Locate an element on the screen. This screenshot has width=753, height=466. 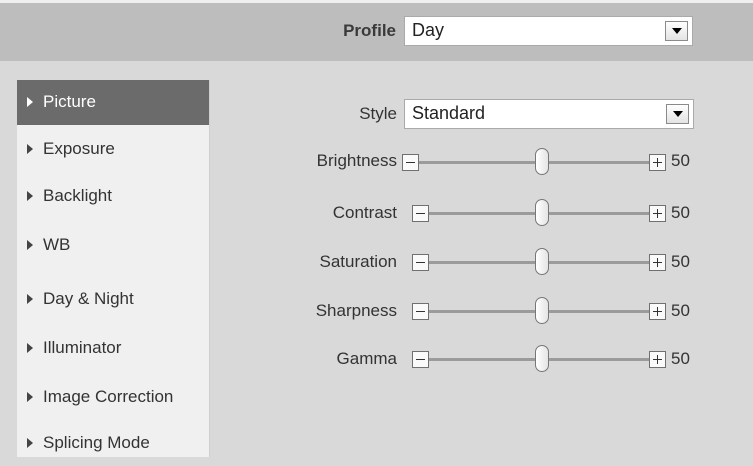
sidebar-item-label: Picture is located at coordinates (69, 101).